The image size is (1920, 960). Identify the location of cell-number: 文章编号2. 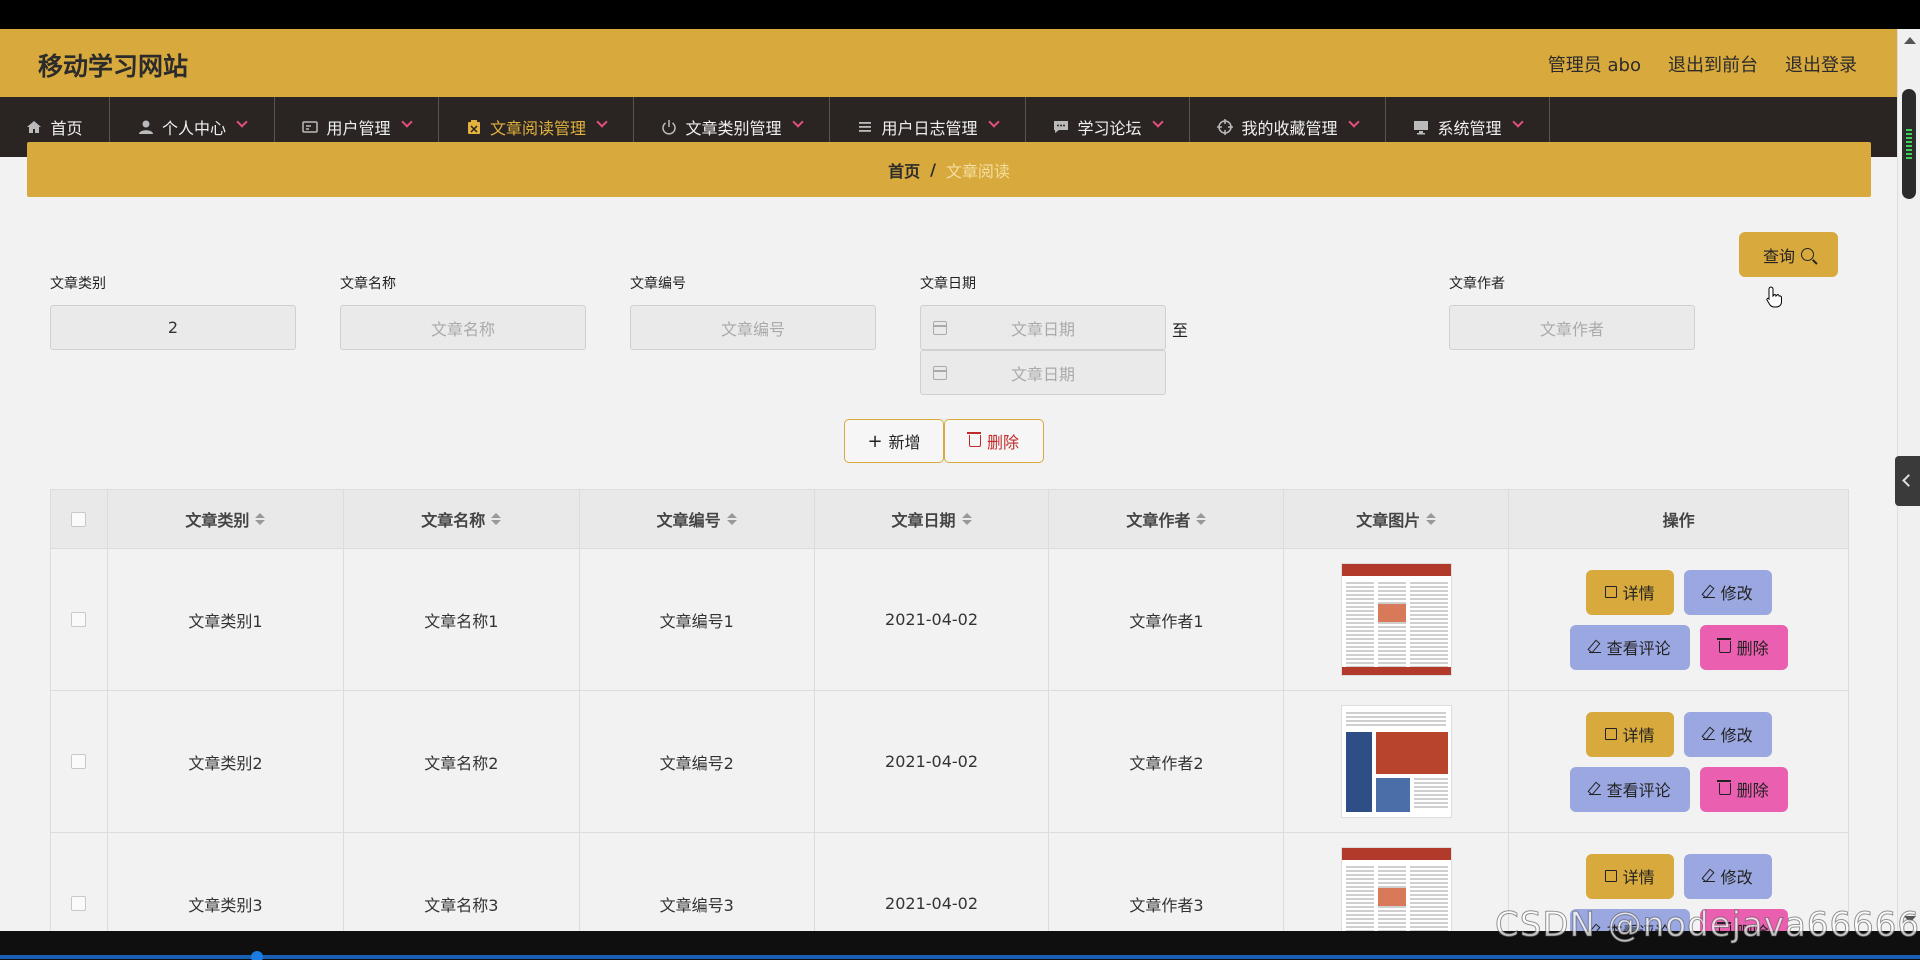
(697, 761).